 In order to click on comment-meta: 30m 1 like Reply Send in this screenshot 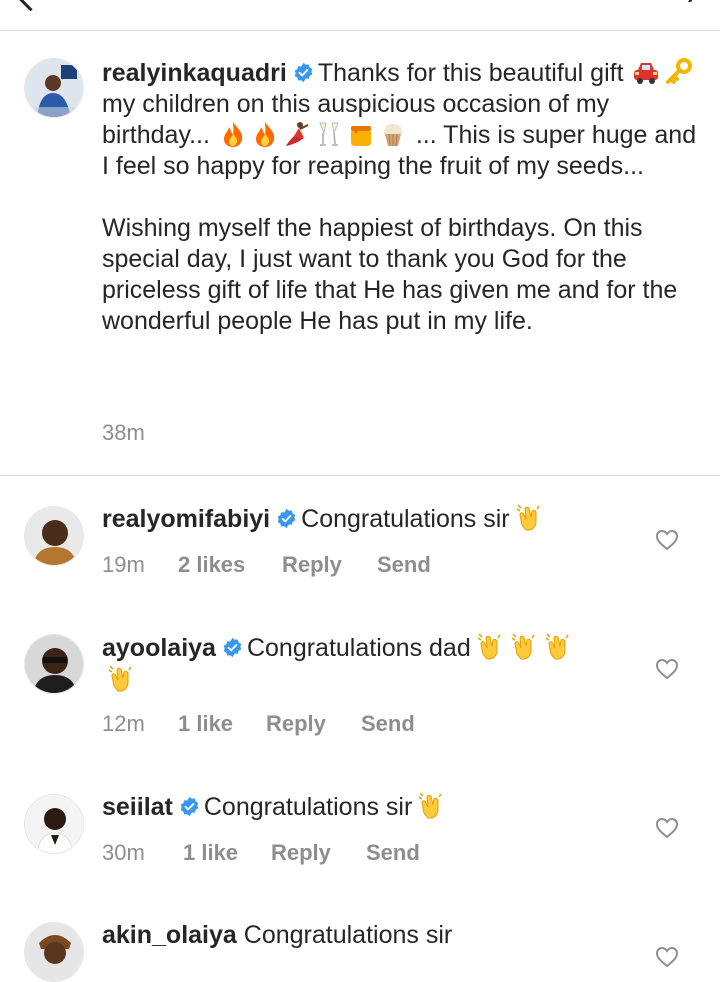, I will do `click(261, 853)`.